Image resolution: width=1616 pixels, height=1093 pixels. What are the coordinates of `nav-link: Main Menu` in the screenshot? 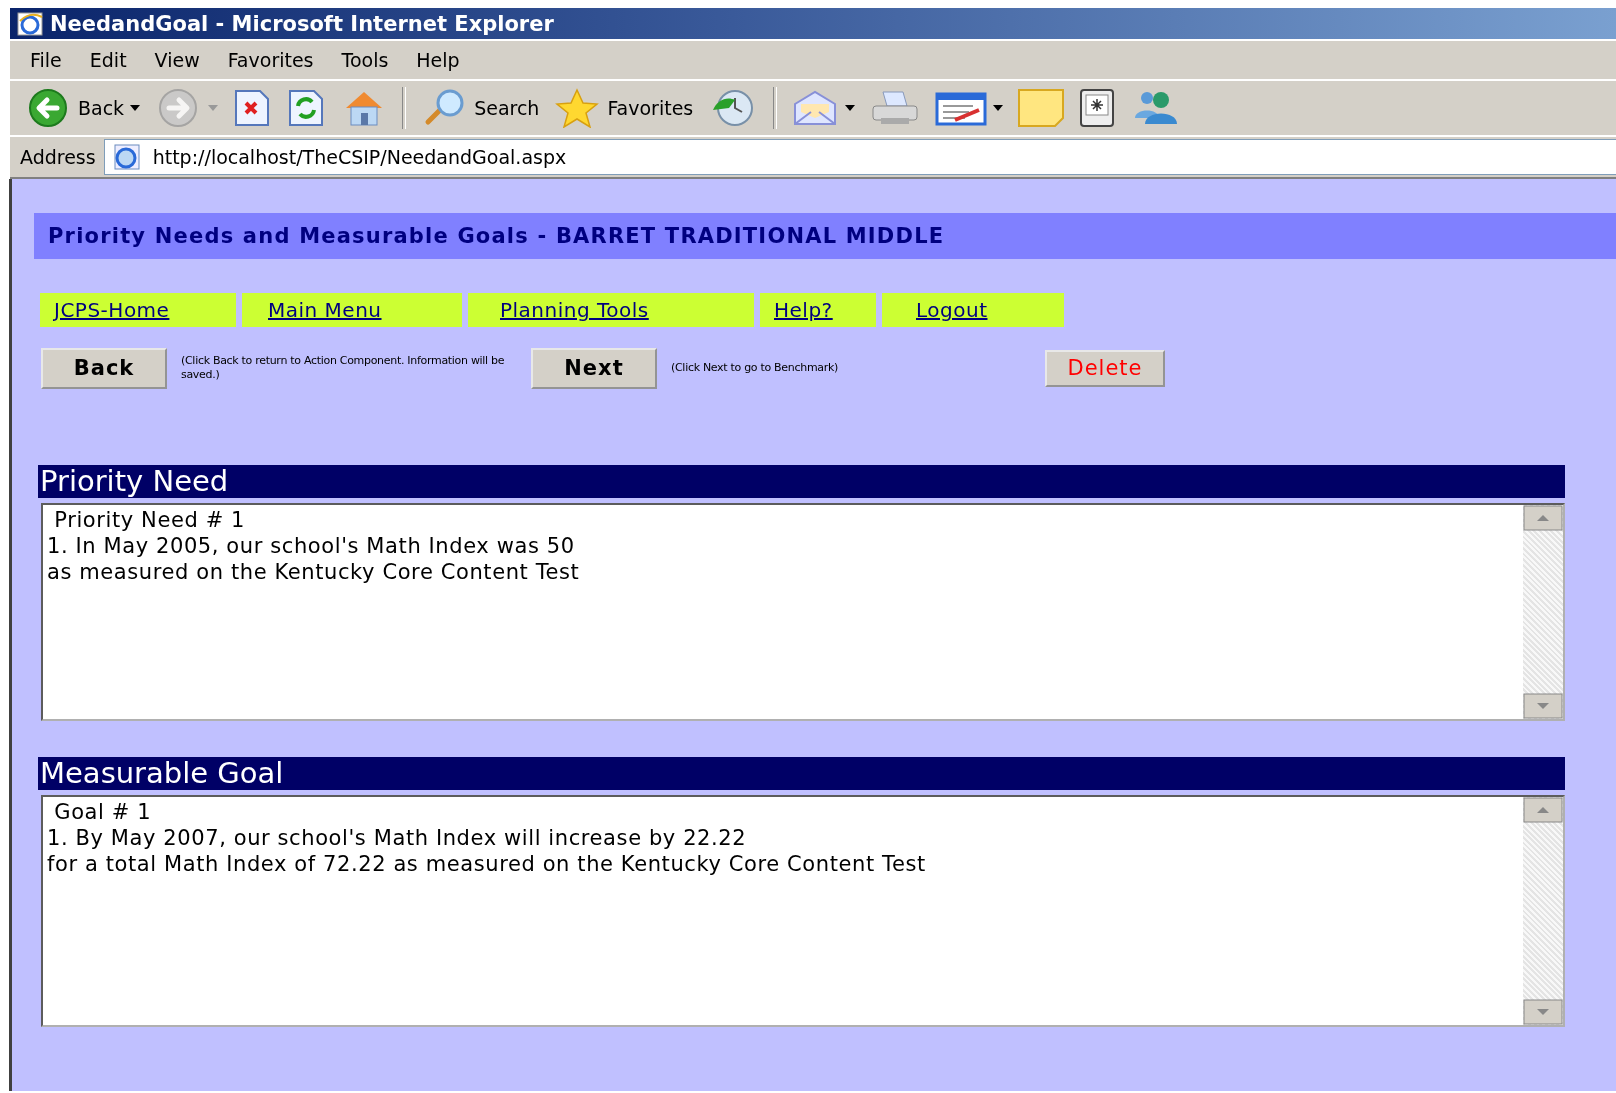 It's located at (352, 310).